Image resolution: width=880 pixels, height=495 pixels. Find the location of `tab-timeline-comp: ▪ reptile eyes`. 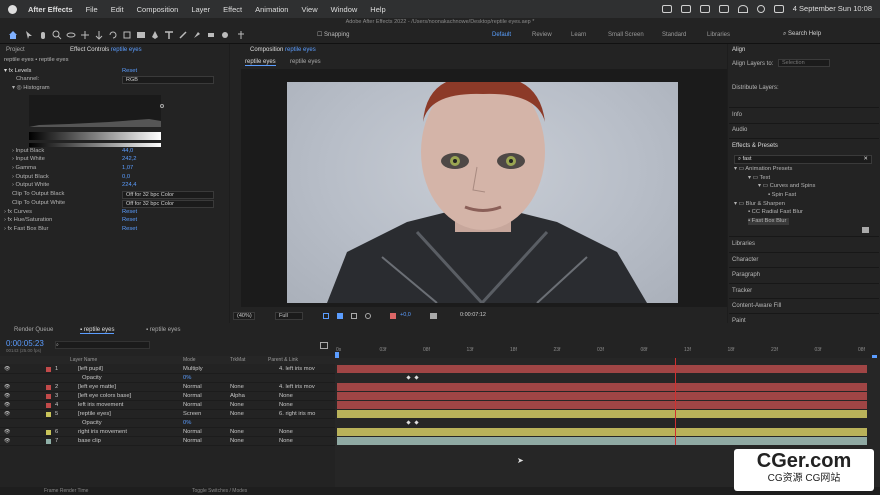

tab-timeline-comp: ▪ reptile eyes is located at coordinates (97, 330).